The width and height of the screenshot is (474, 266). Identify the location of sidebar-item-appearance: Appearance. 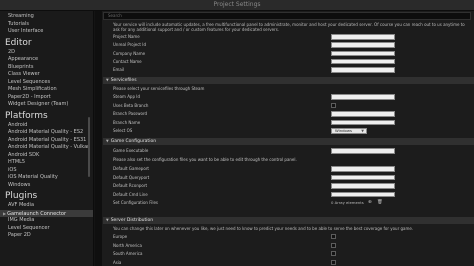
(46, 60).